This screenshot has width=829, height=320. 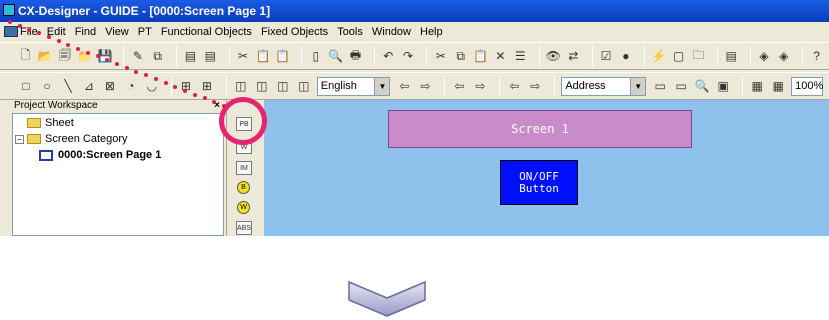 I want to click on new-file-icon: 🗋, so click(x=25, y=56).